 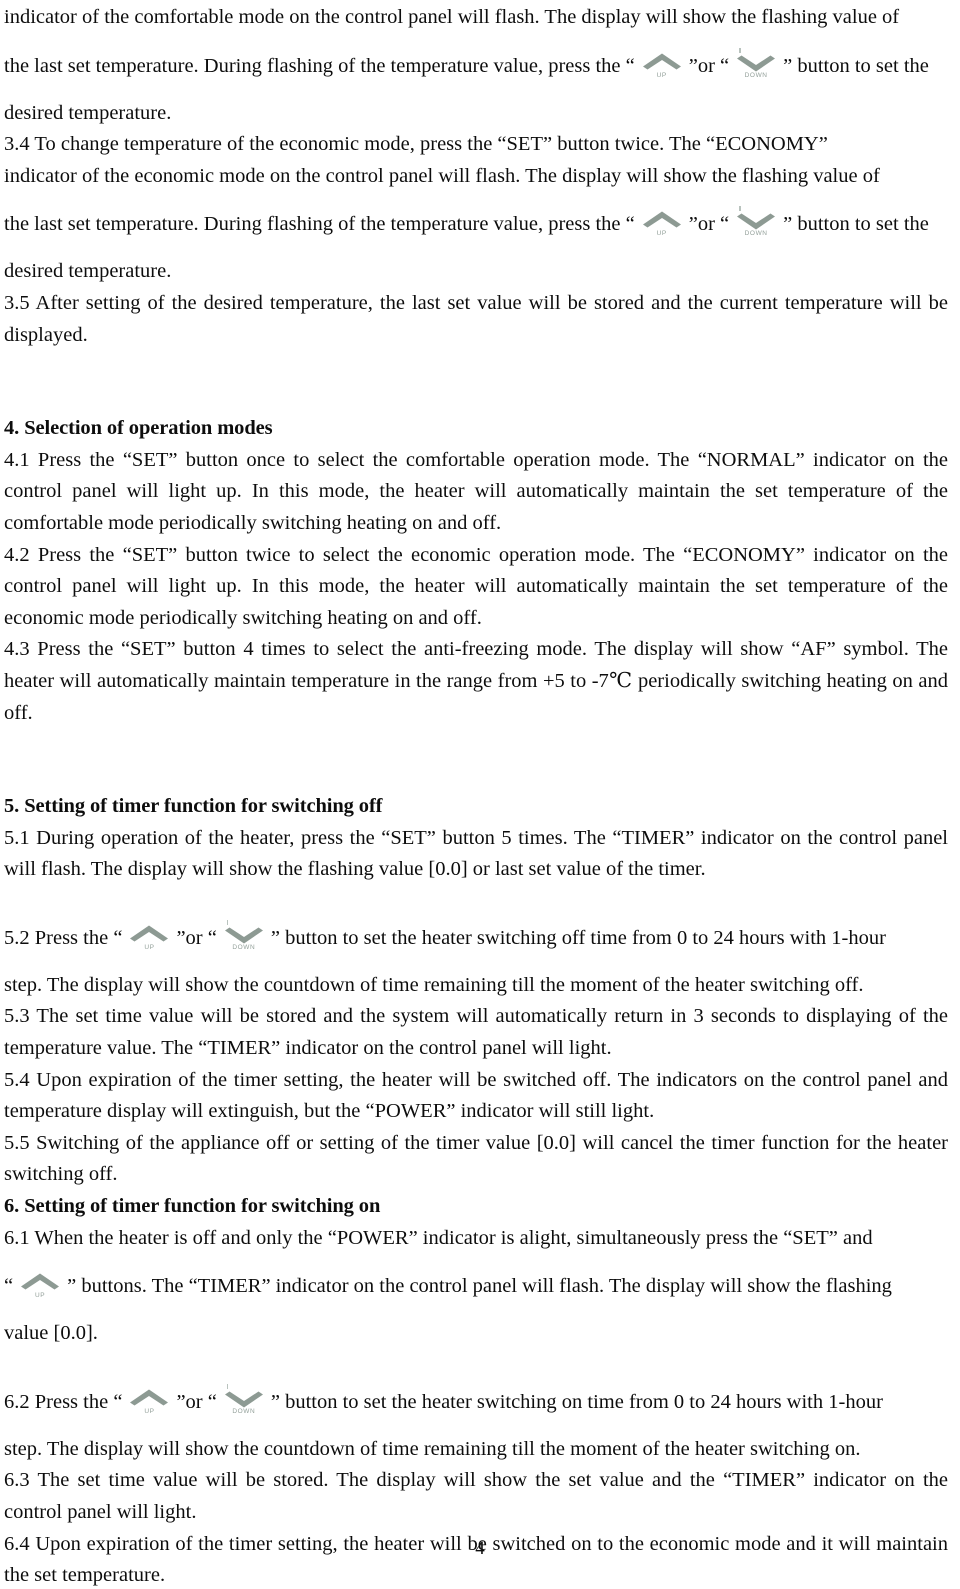 What do you see at coordinates (63, 937) in the screenshot?
I see `text-run: 5.2 Press the “` at bounding box center [63, 937].